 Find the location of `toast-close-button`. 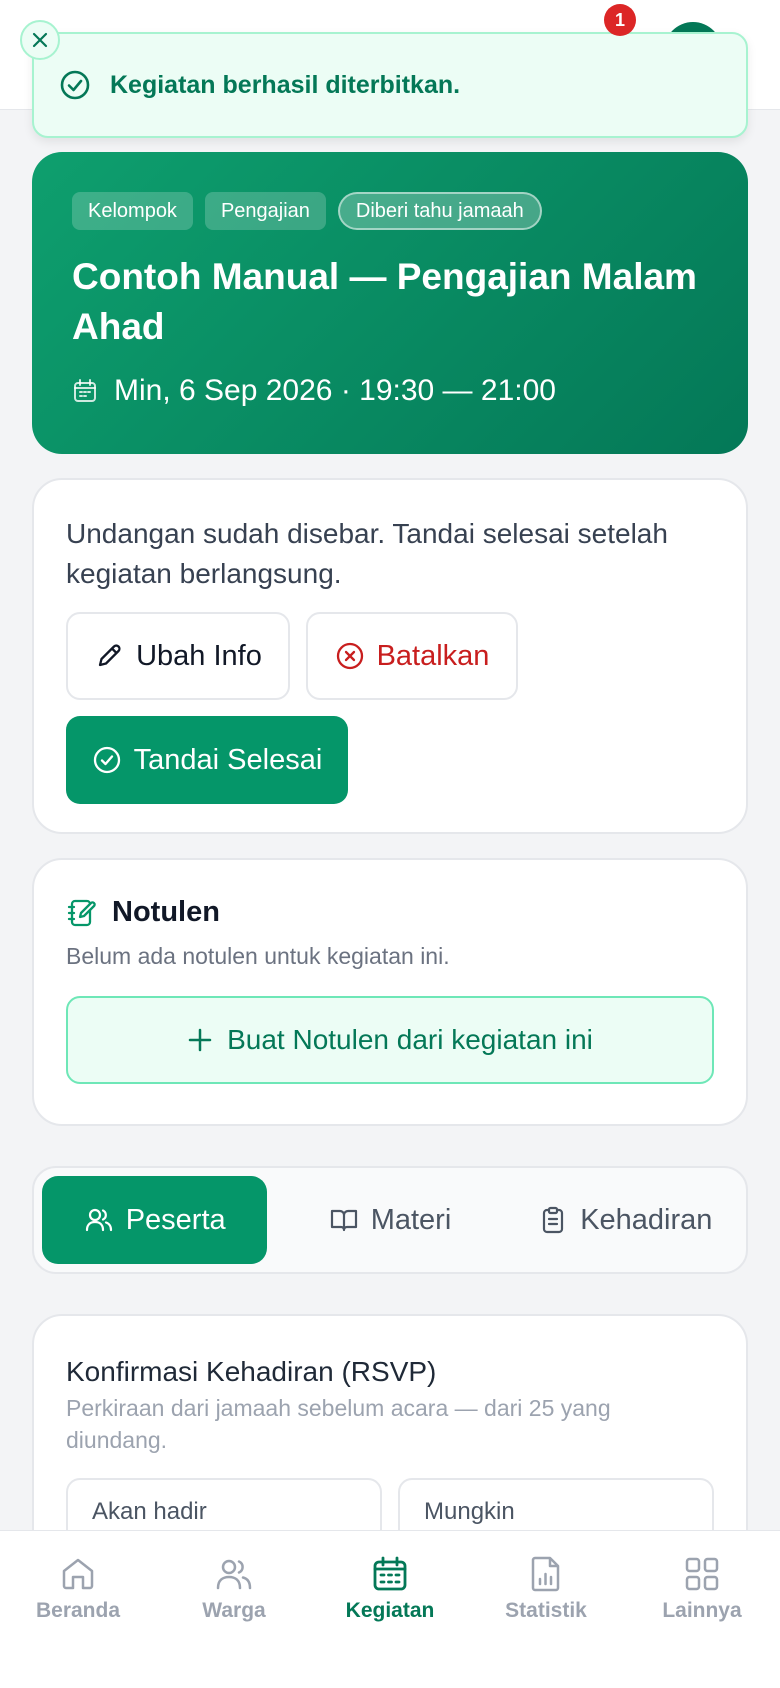

toast-close-button is located at coordinates (40, 40).